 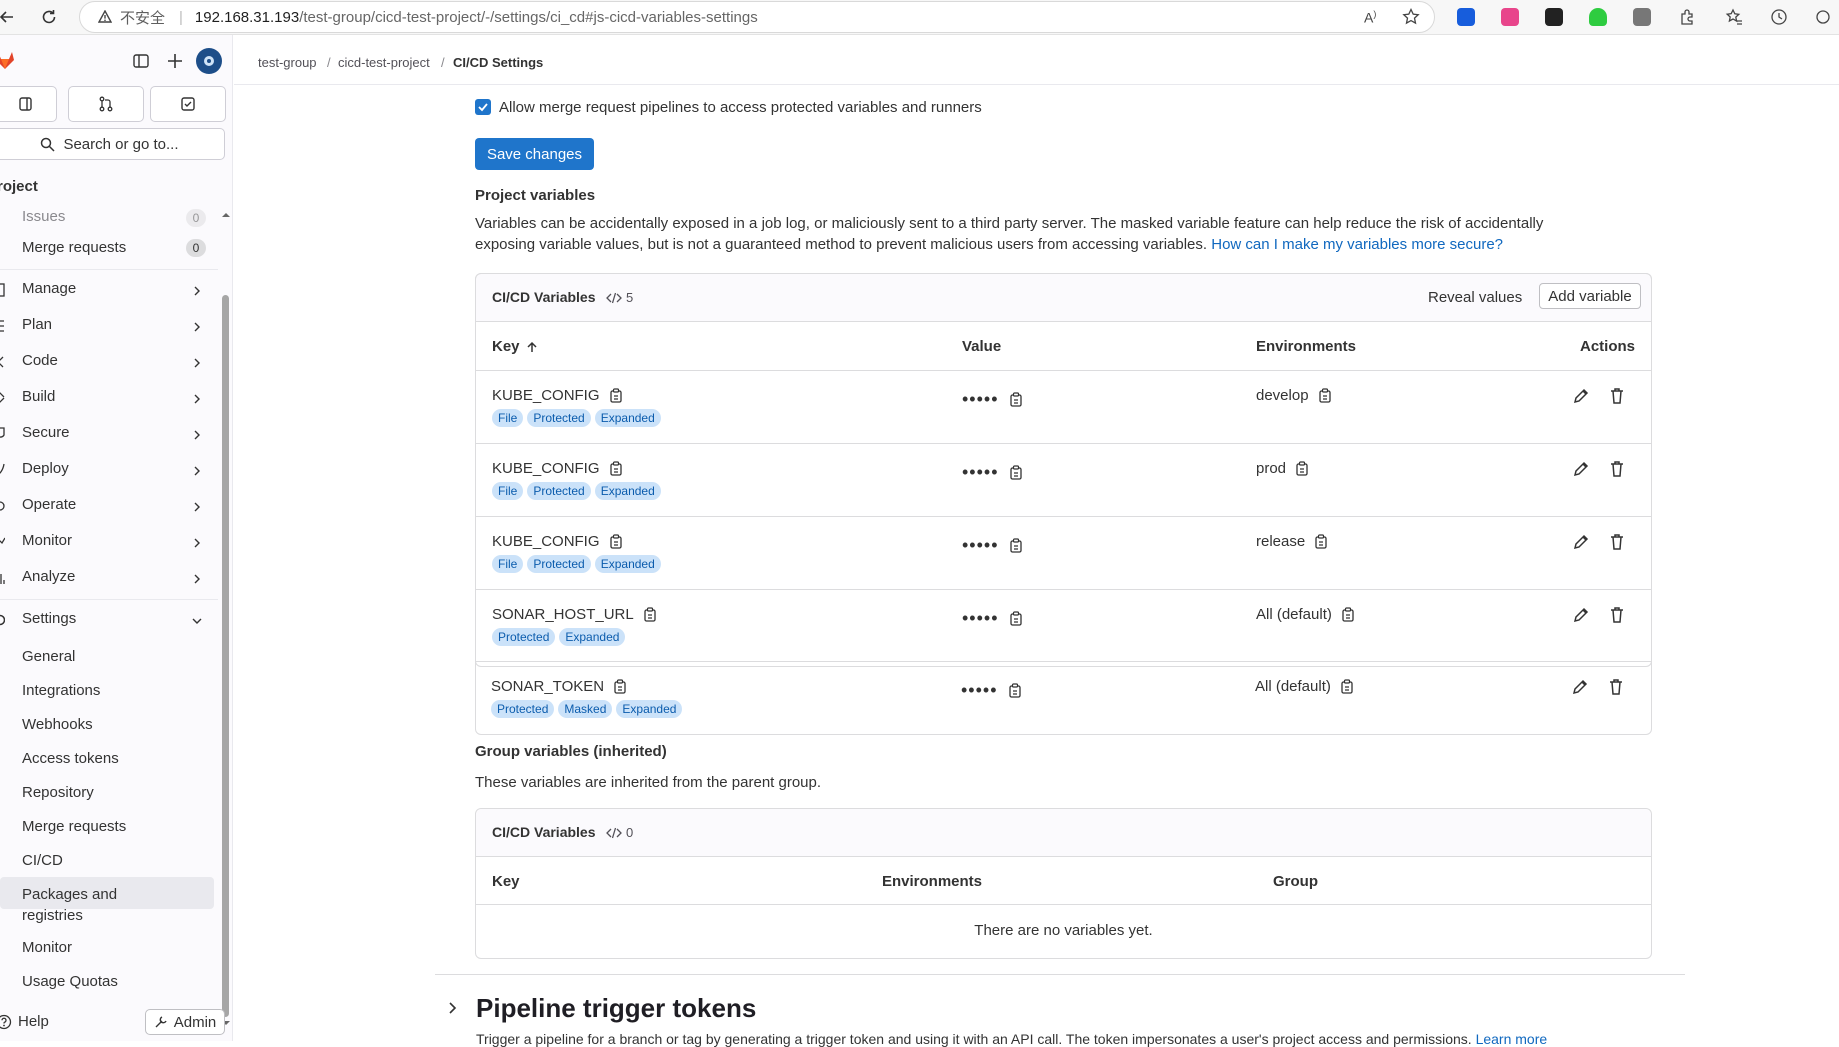 I want to click on admin-button: Admin, so click(x=185, y=1022).